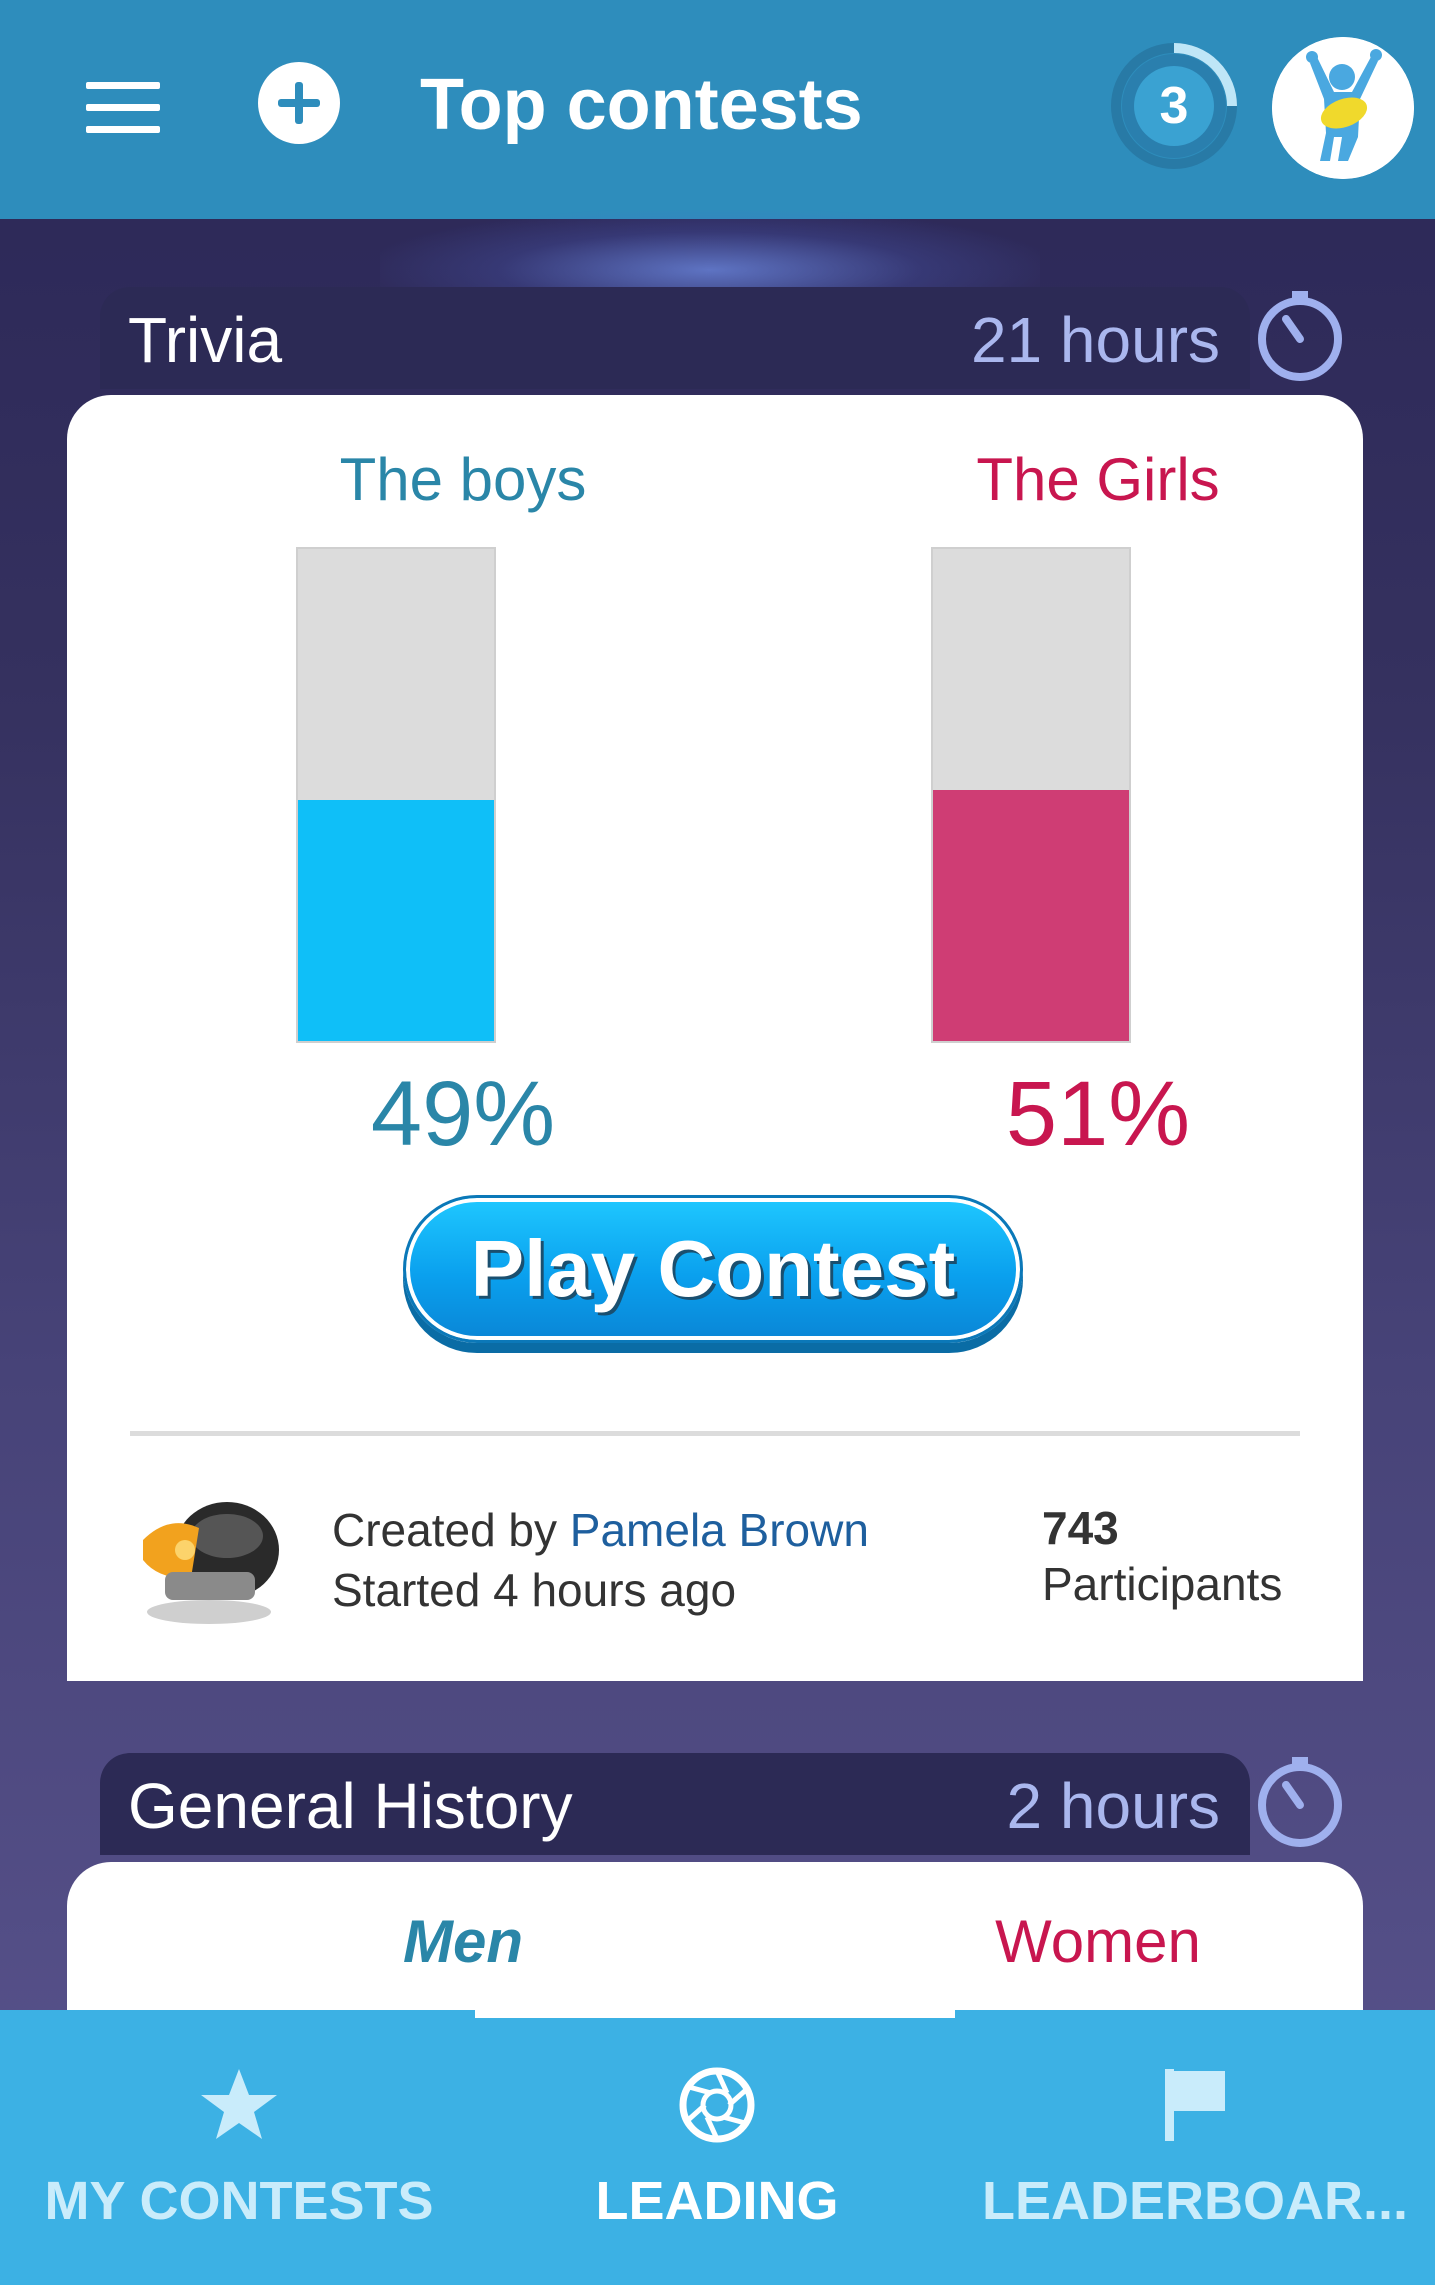  I want to click on nav-my-contests: MY CONTESTS, so click(239, 2147).